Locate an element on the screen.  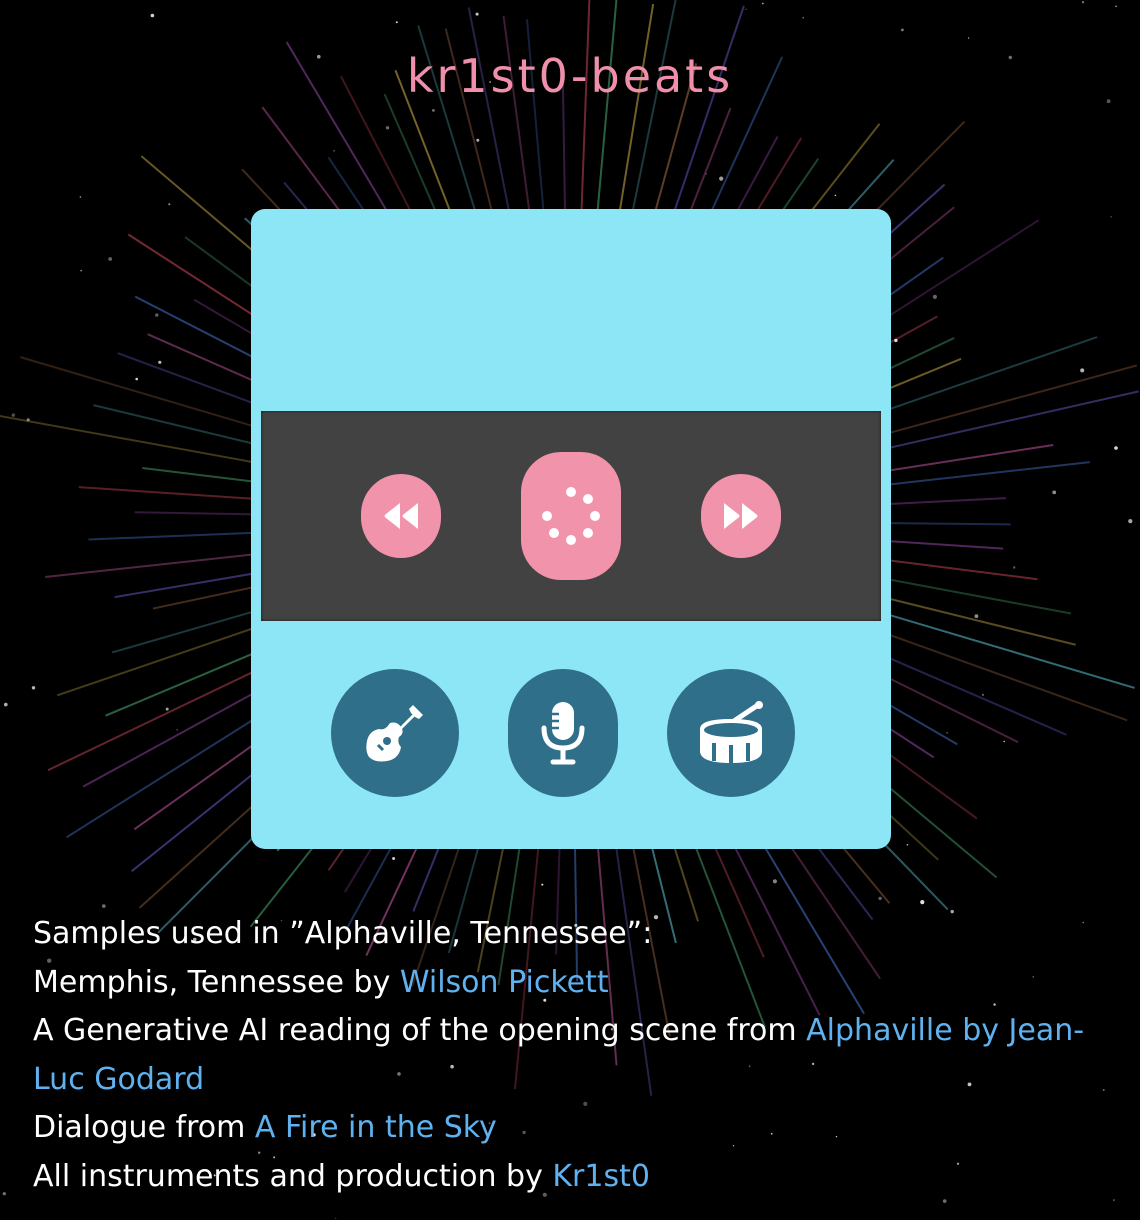
drum-icon is located at coordinates (731, 732).